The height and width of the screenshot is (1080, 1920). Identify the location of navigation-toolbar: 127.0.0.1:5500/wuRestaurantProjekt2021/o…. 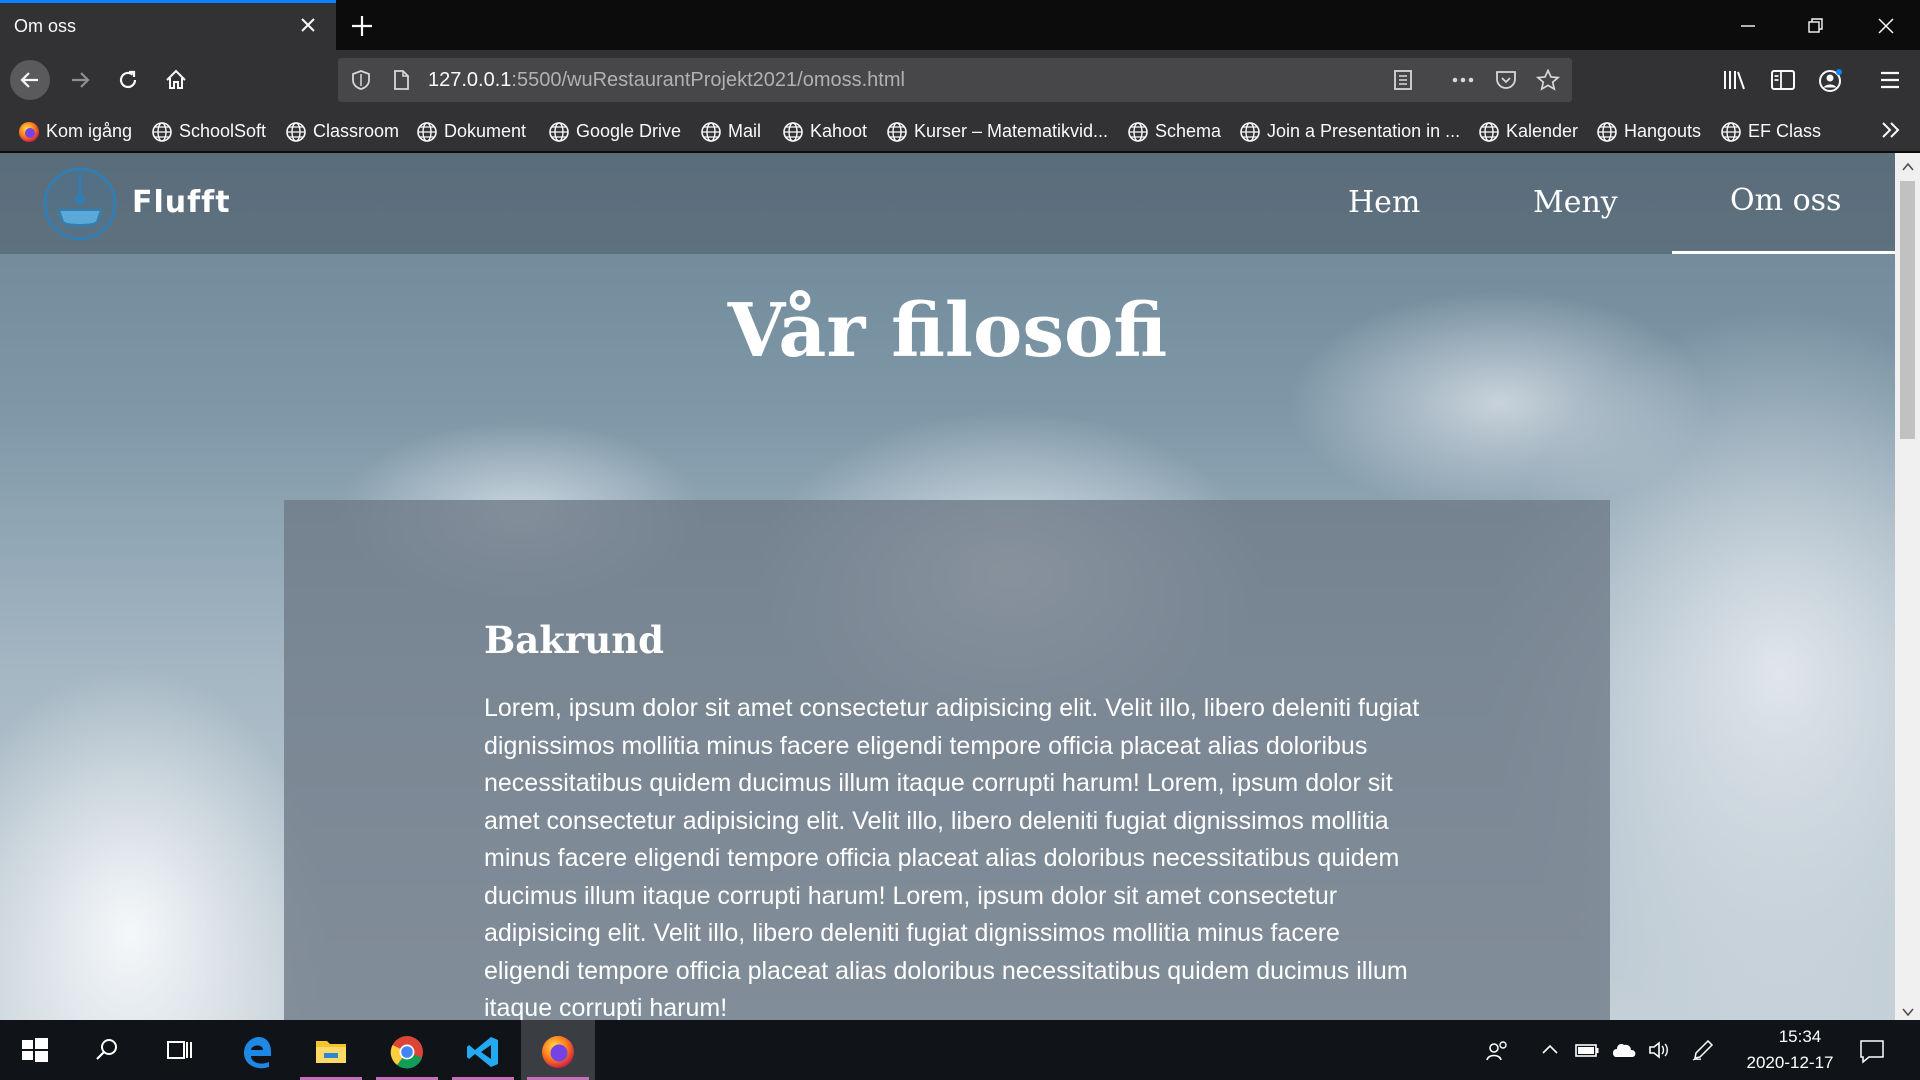
(960, 80).